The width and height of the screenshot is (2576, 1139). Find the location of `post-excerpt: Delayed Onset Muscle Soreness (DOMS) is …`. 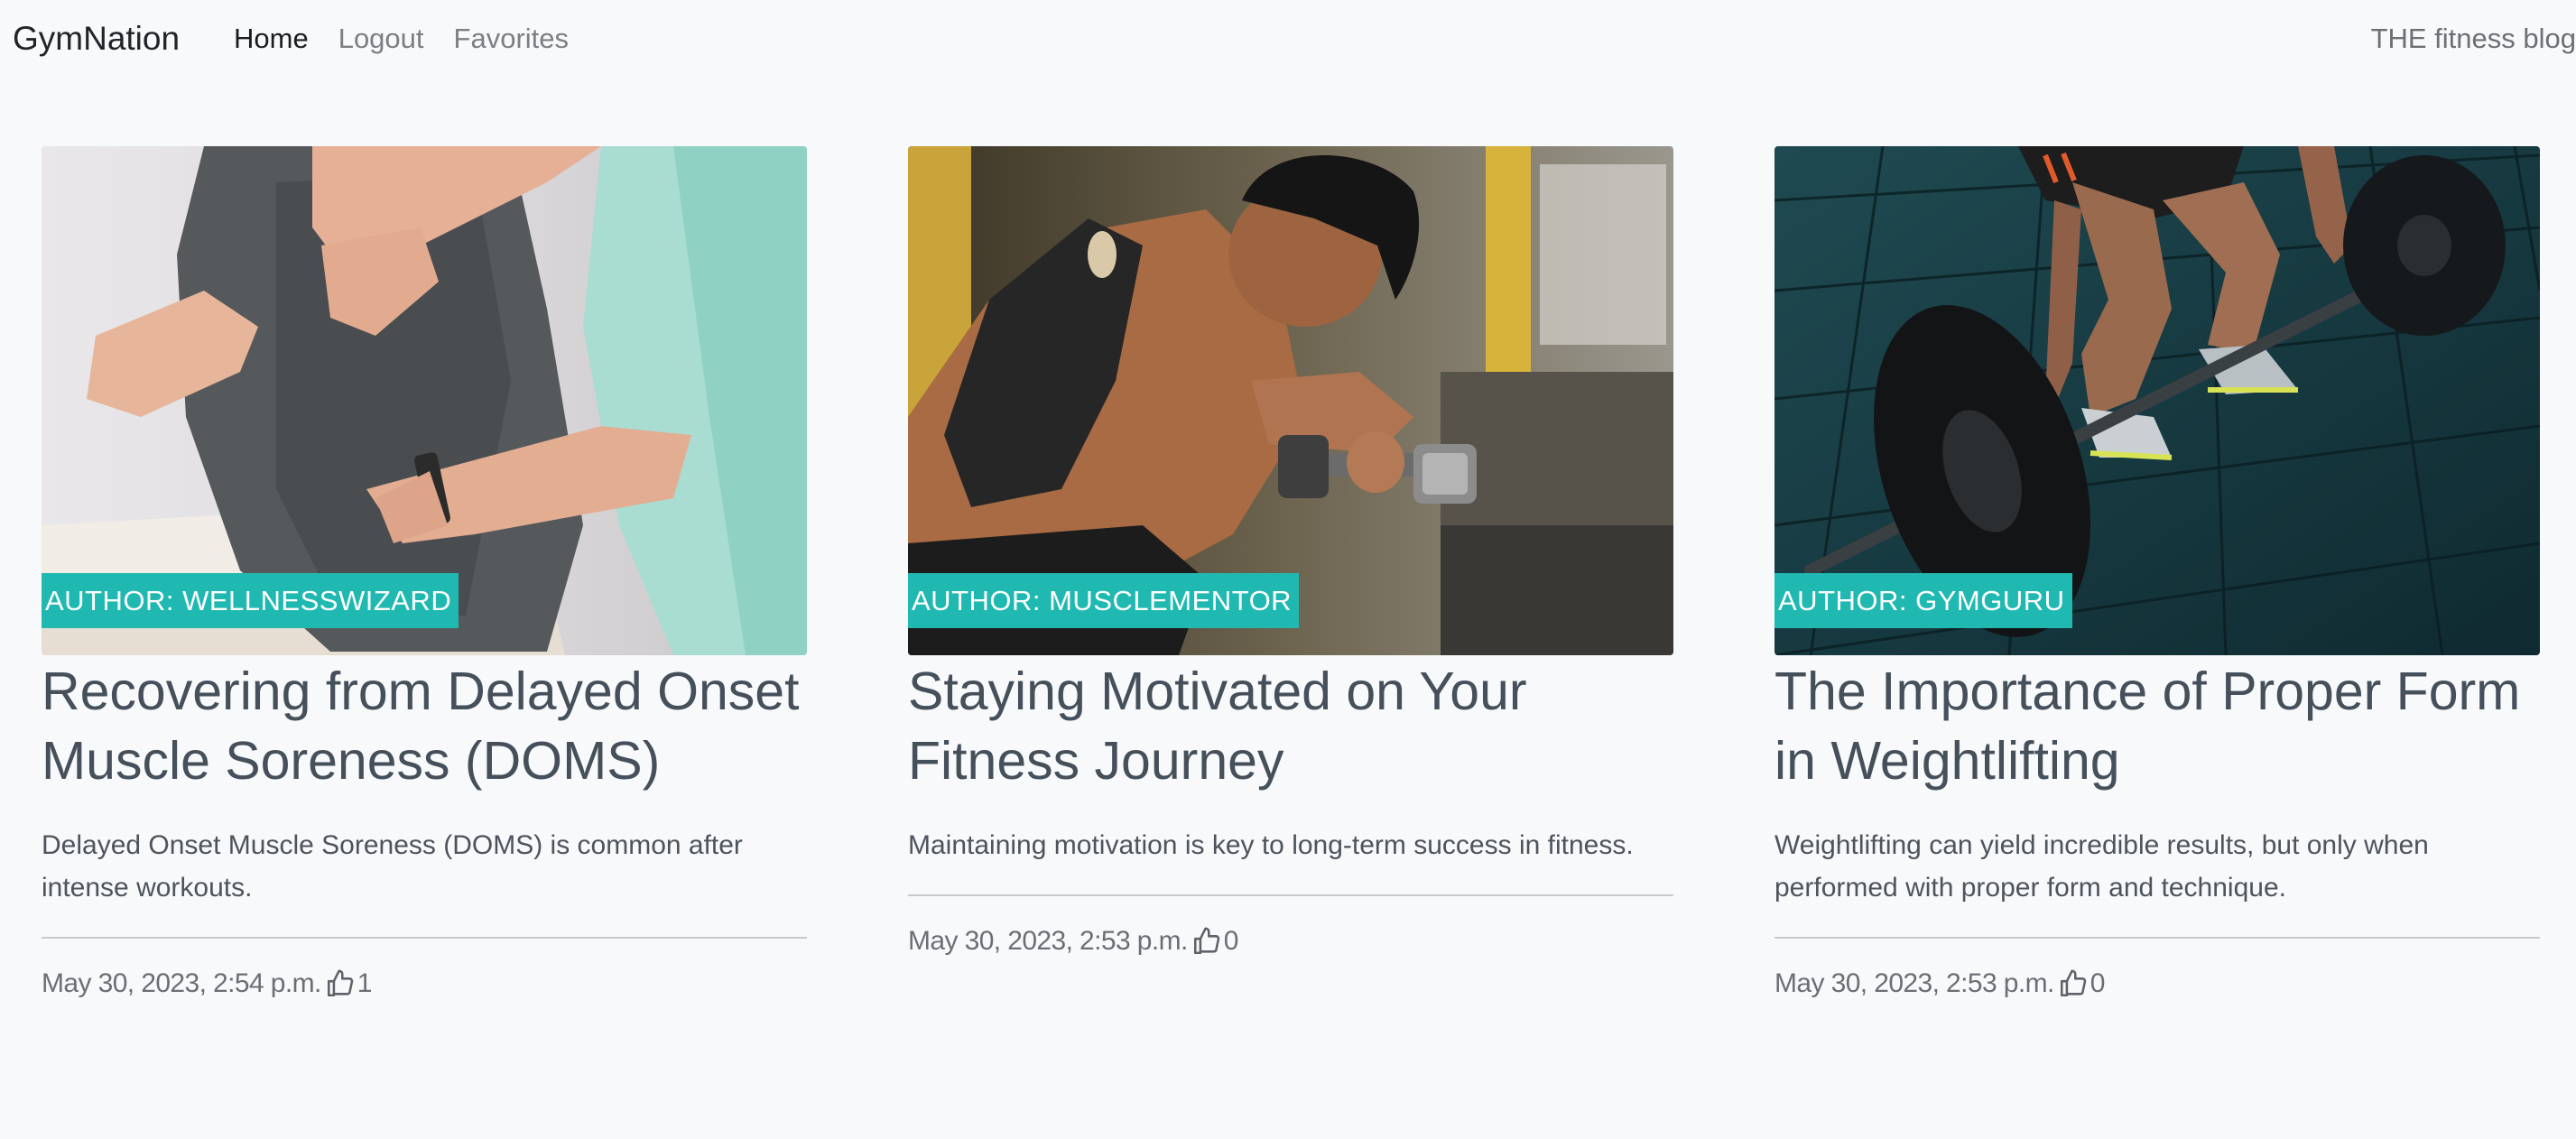

post-excerpt: Delayed Onset Muscle Soreness (DOMS) is … is located at coordinates (392, 866).